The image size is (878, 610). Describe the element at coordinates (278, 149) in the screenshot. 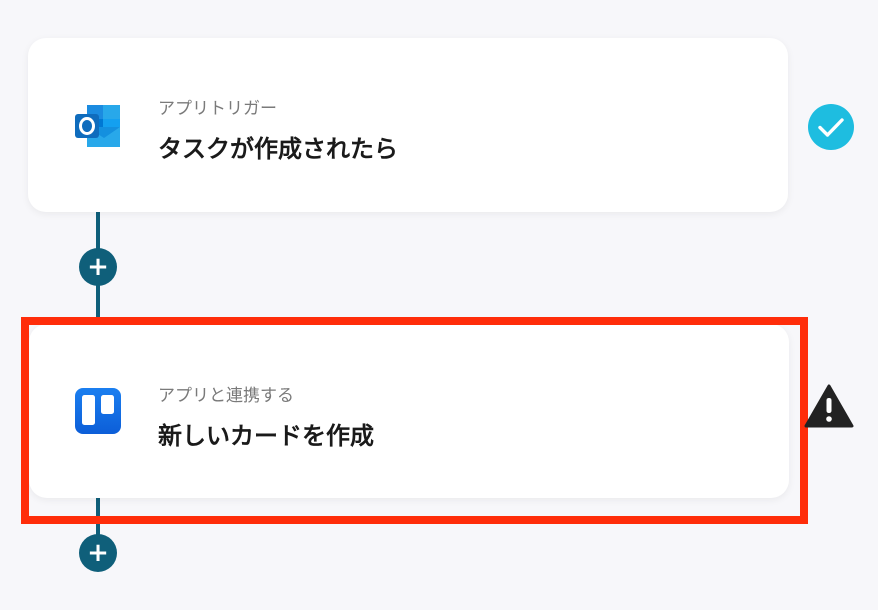

I see `step-title: タスクが作成されたら` at that location.